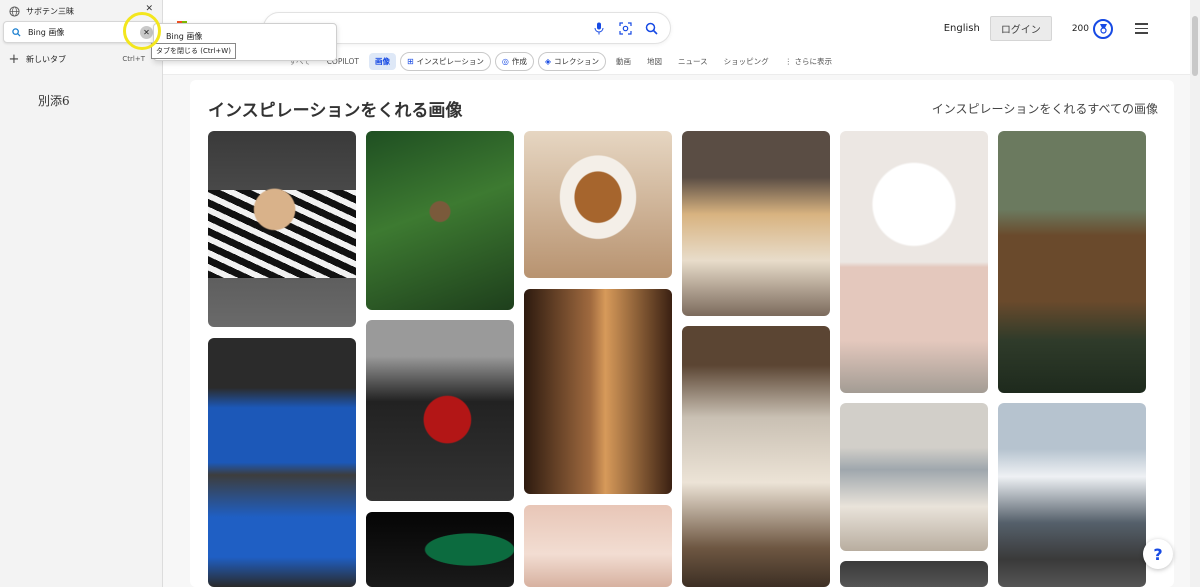 This screenshot has width=1200, height=587. Describe the element at coordinates (16, 32) in the screenshot. I see `bing-search-icon` at that location.